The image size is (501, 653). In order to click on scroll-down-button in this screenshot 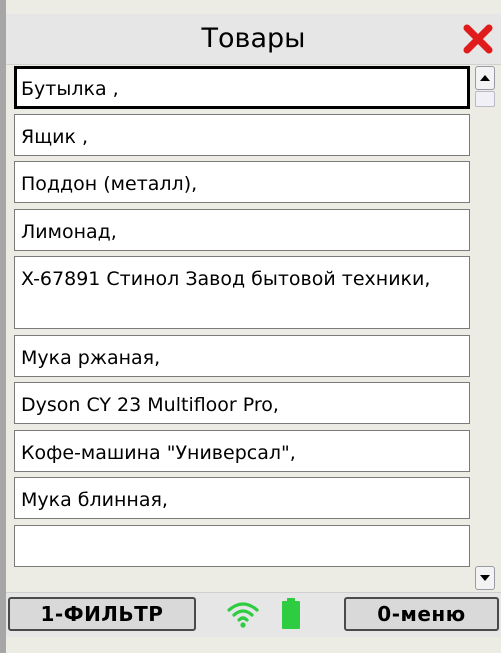, I will do `click(485, 578)`.